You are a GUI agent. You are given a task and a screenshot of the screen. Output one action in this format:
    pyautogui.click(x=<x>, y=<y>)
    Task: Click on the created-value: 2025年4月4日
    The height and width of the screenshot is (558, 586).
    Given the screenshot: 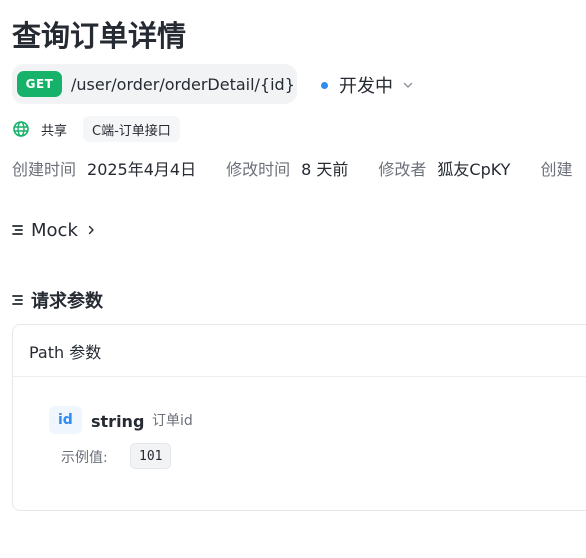 What is the action you would take?
    pyautogui.click(x=142, y=169)
    